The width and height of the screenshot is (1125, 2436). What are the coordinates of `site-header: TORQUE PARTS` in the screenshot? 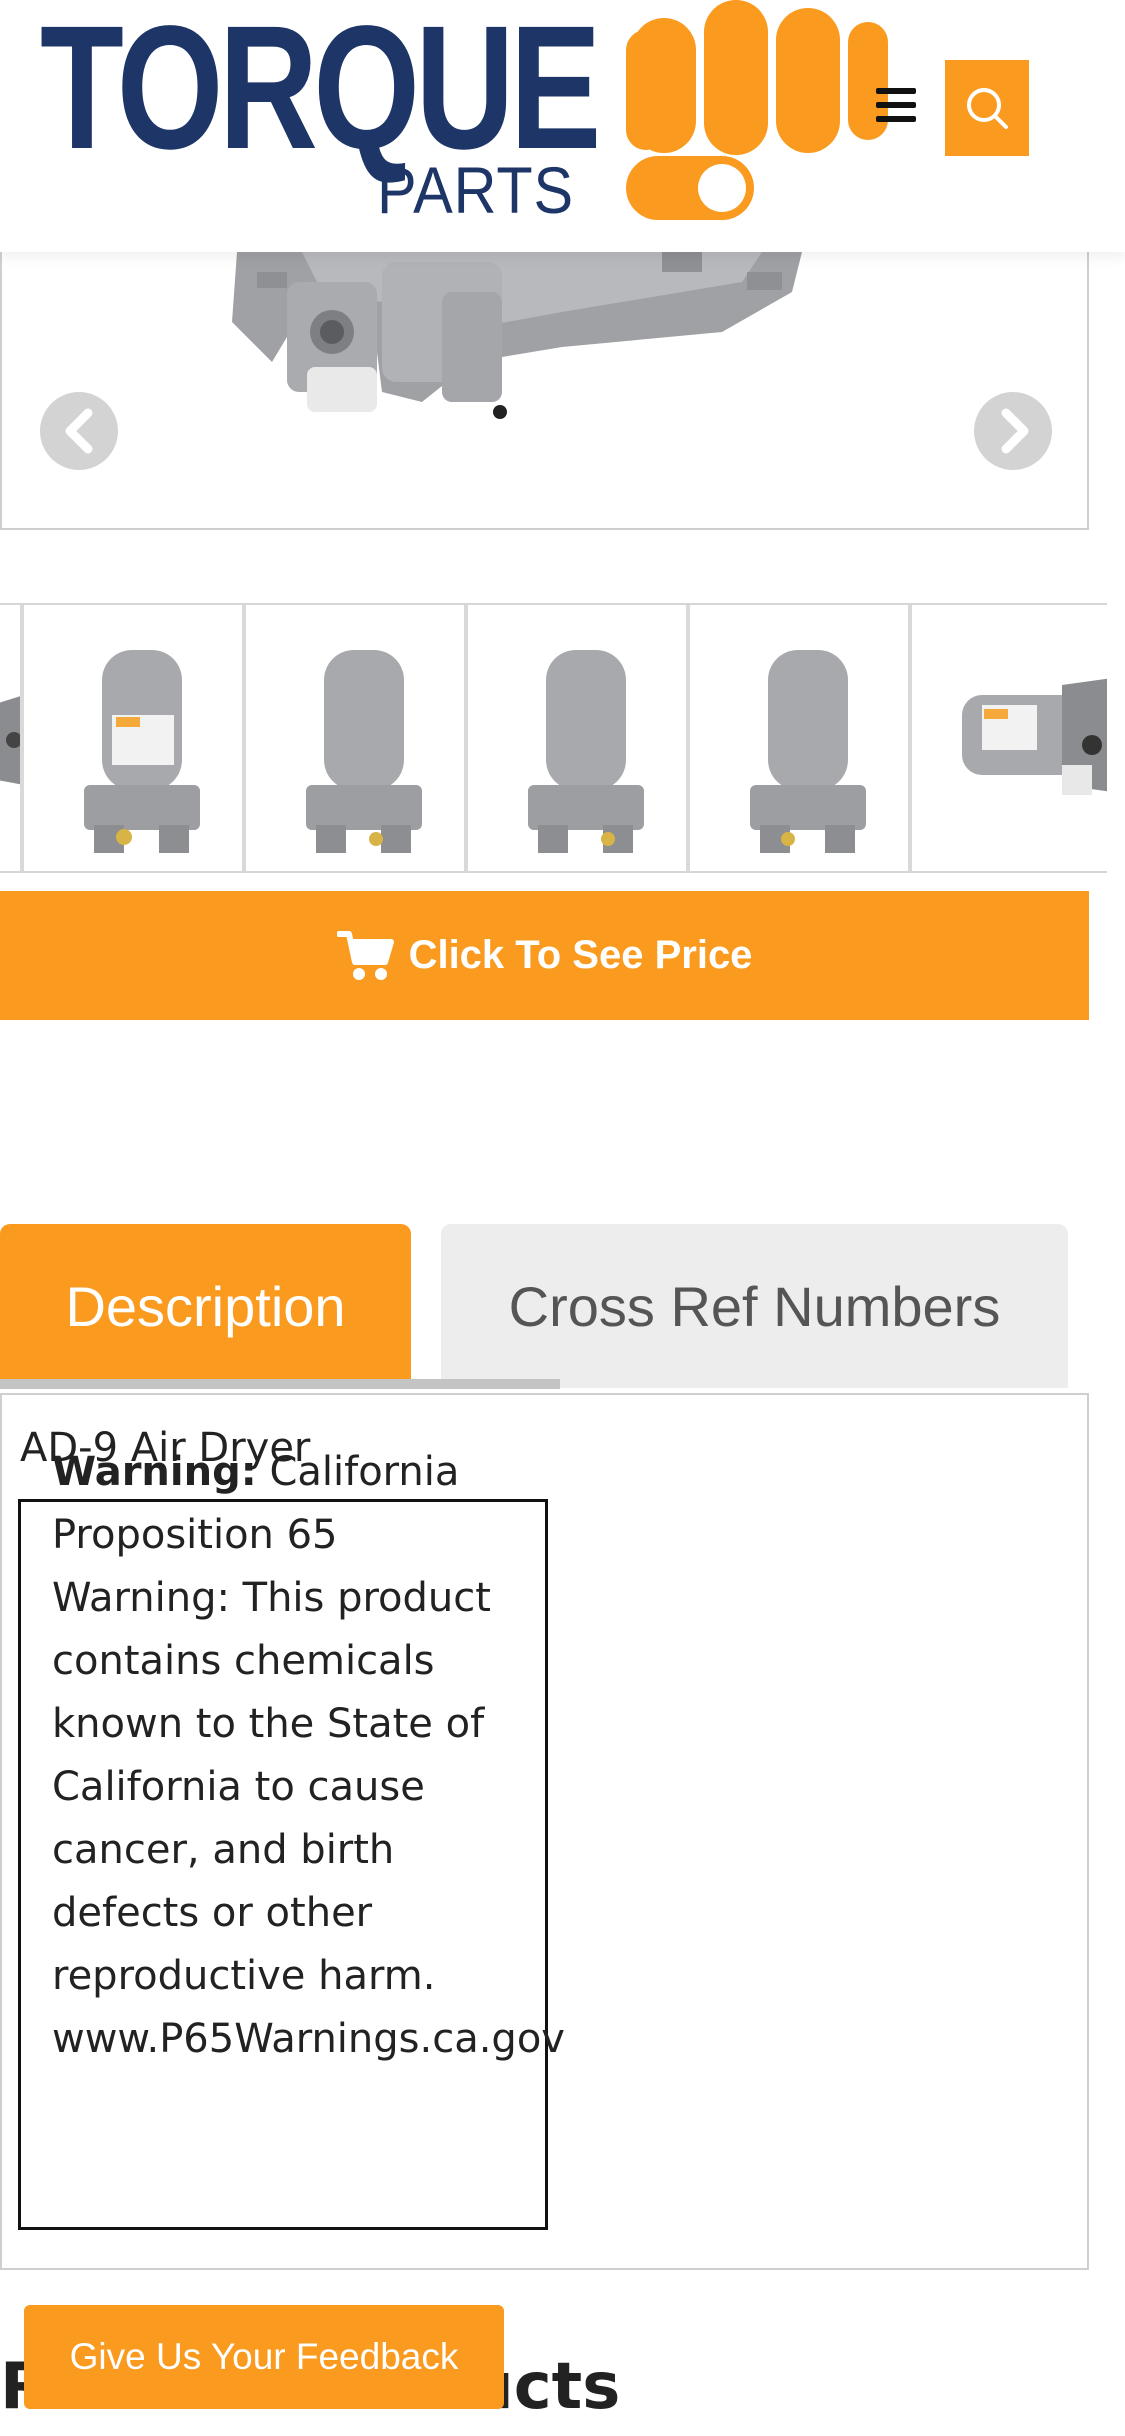 It's located at (562, 126).